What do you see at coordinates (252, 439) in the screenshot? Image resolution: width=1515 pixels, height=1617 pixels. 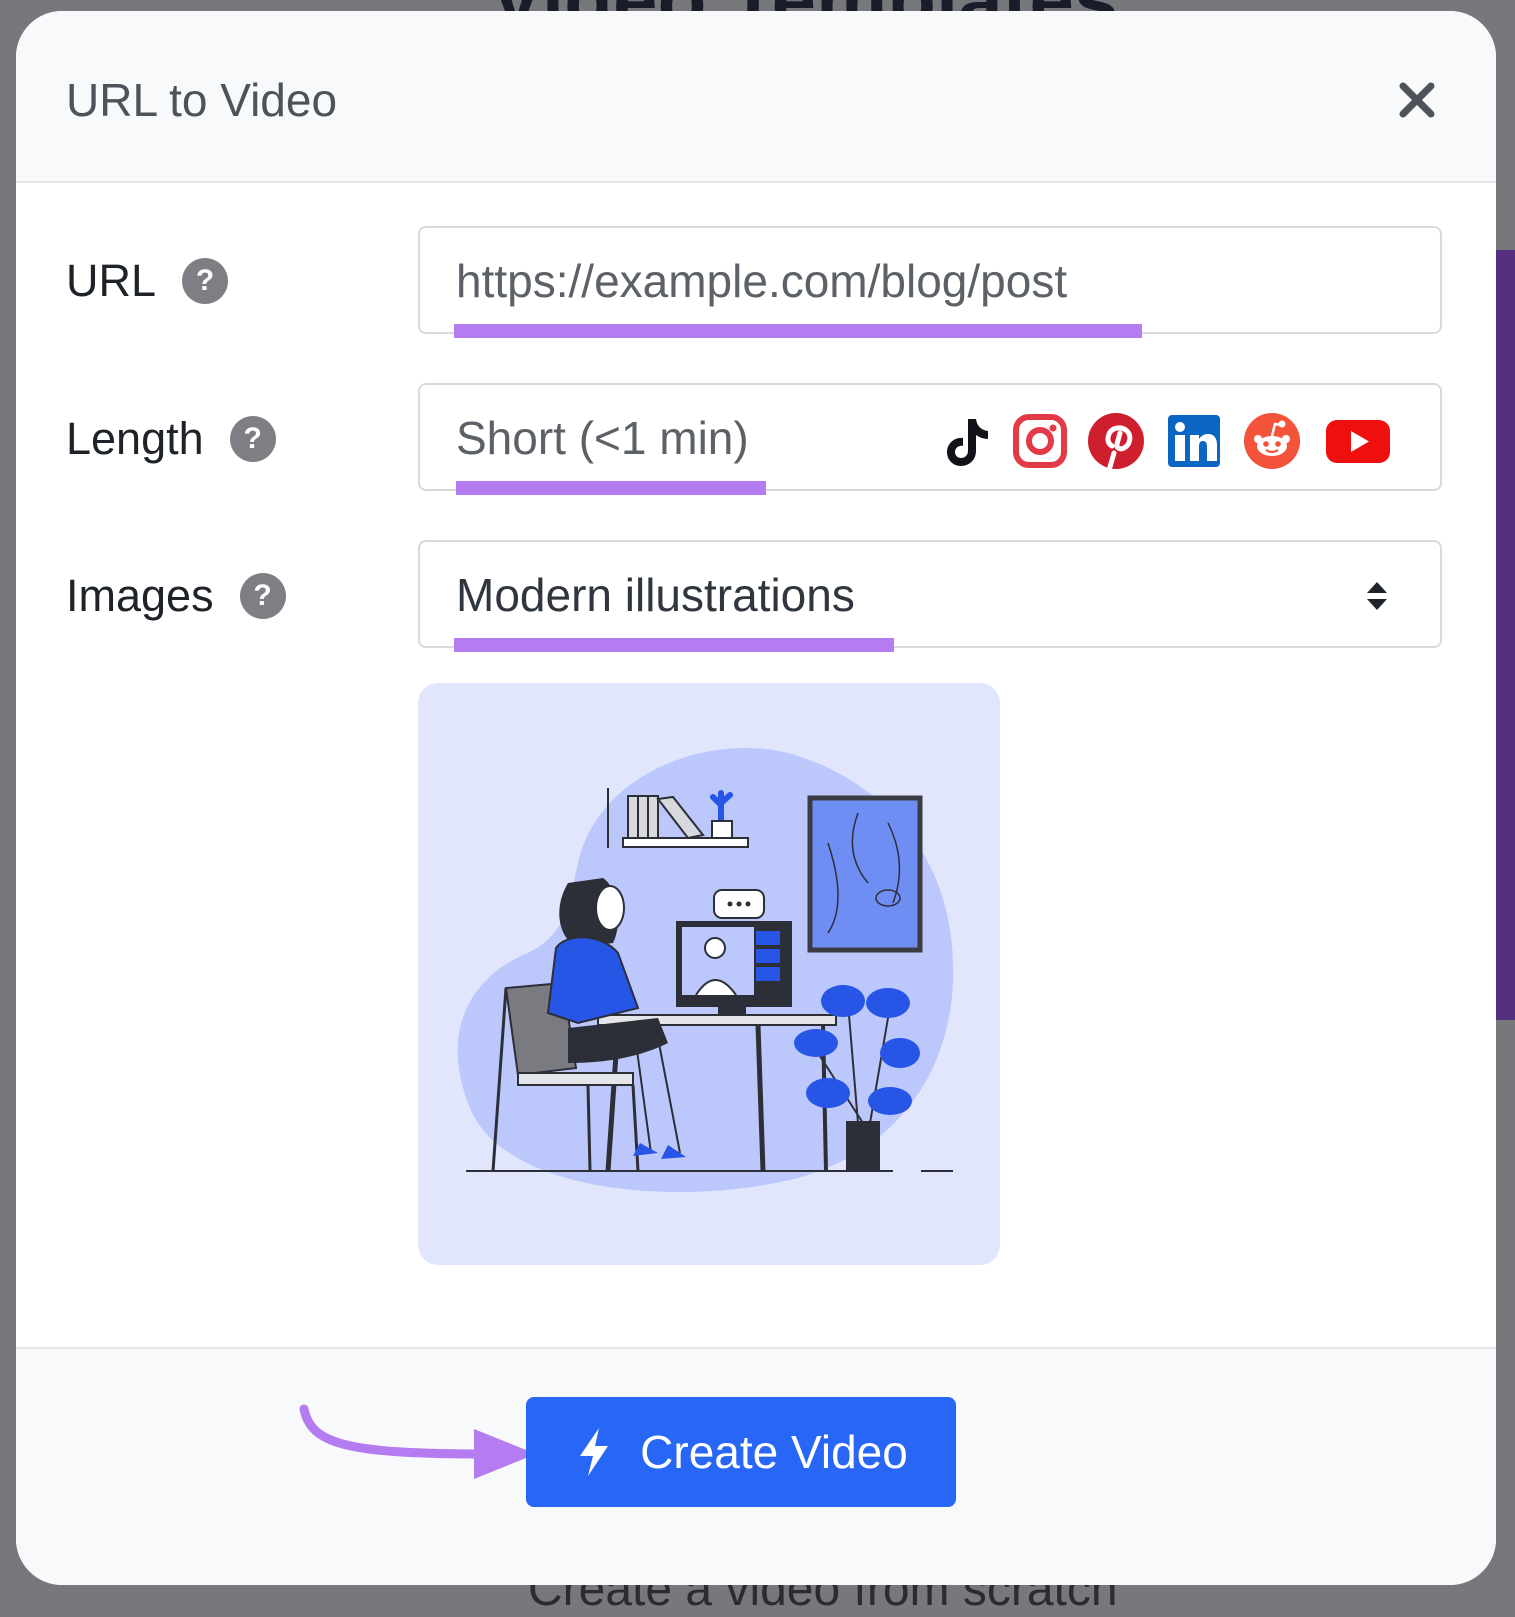 I see `length-help-icon: ?` at bounding box center [252, 439].